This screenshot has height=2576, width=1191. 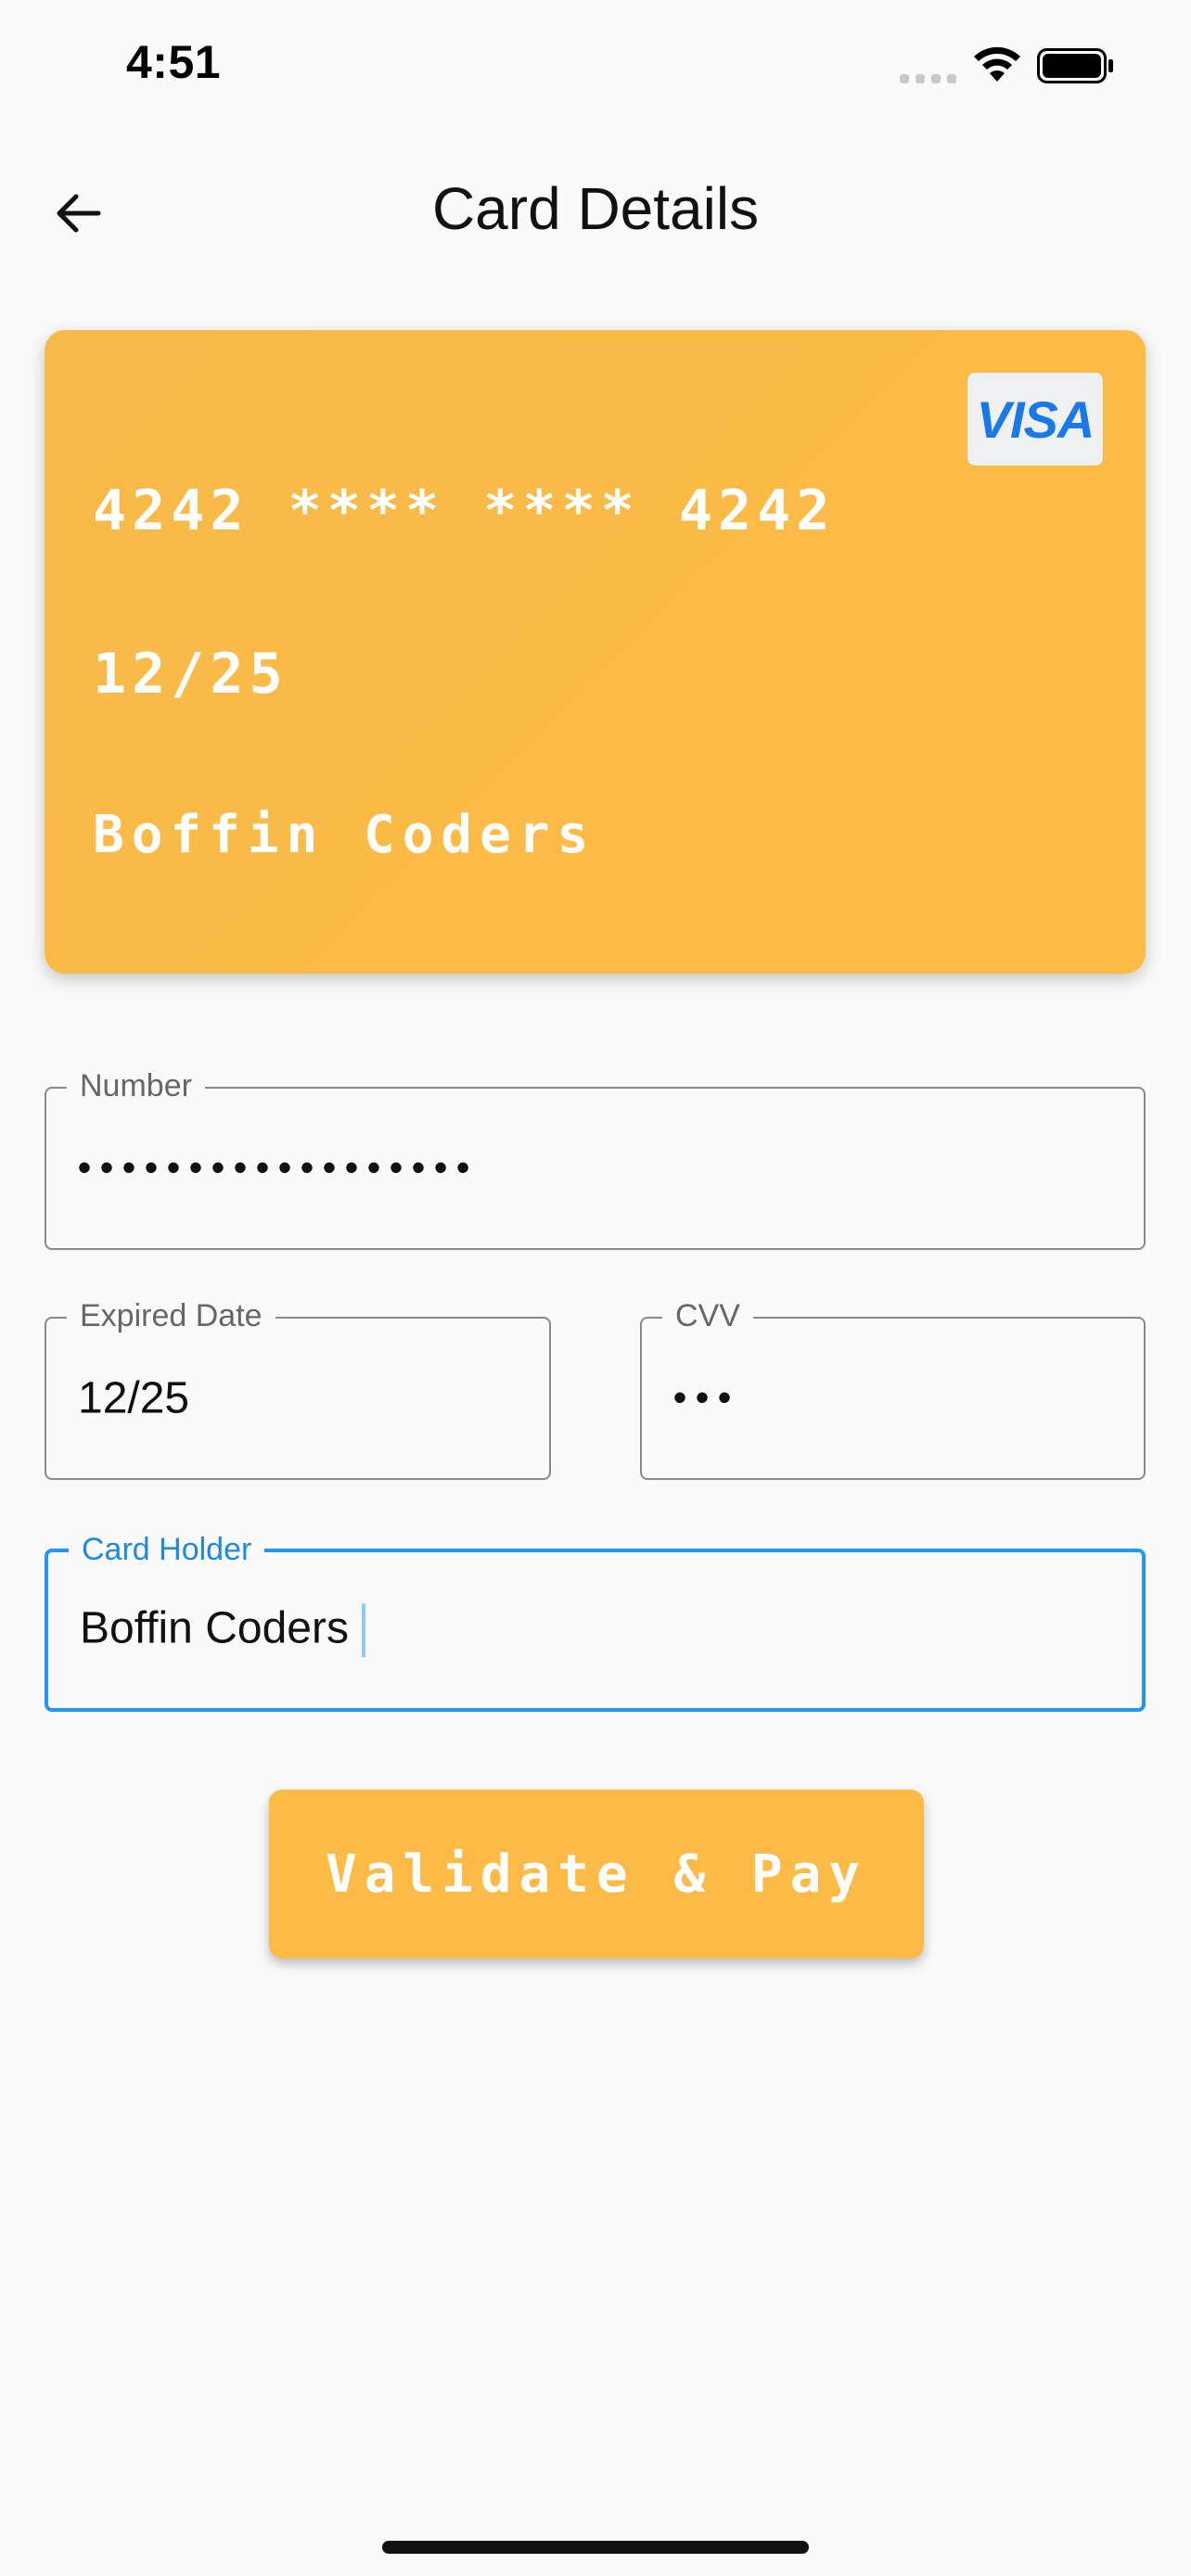 What do you see at coordinates (167, 1550) in the screenshot?
I see `card-holder-label: Card Holder` at bounding box center [167, 1550].